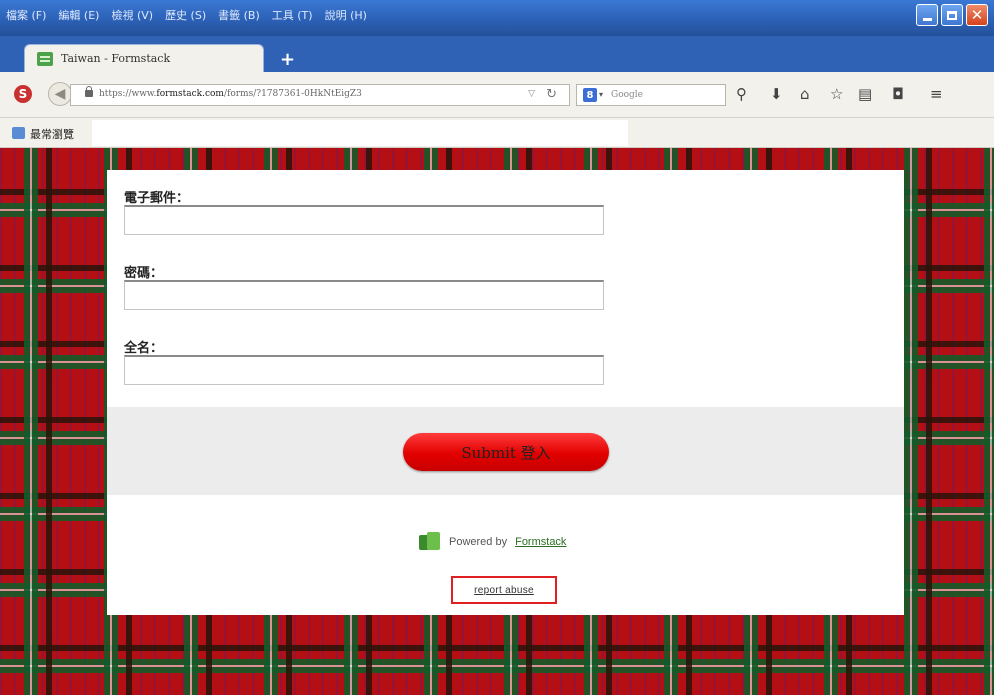  I want to click on bookmarks-blank-area, so click(360, 133).